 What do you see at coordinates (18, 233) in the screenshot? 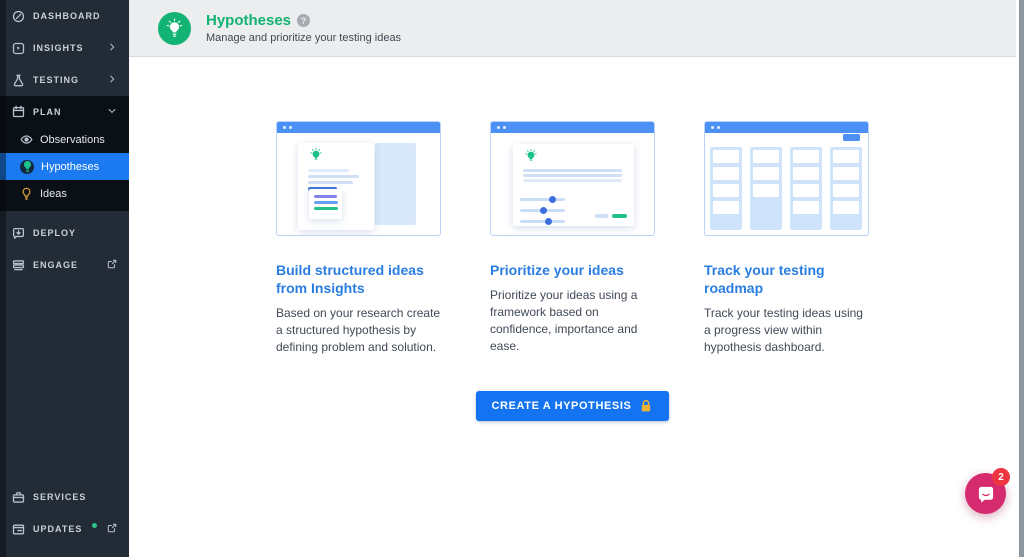
I see `deploy-icon` at bounding box center [18, 233].